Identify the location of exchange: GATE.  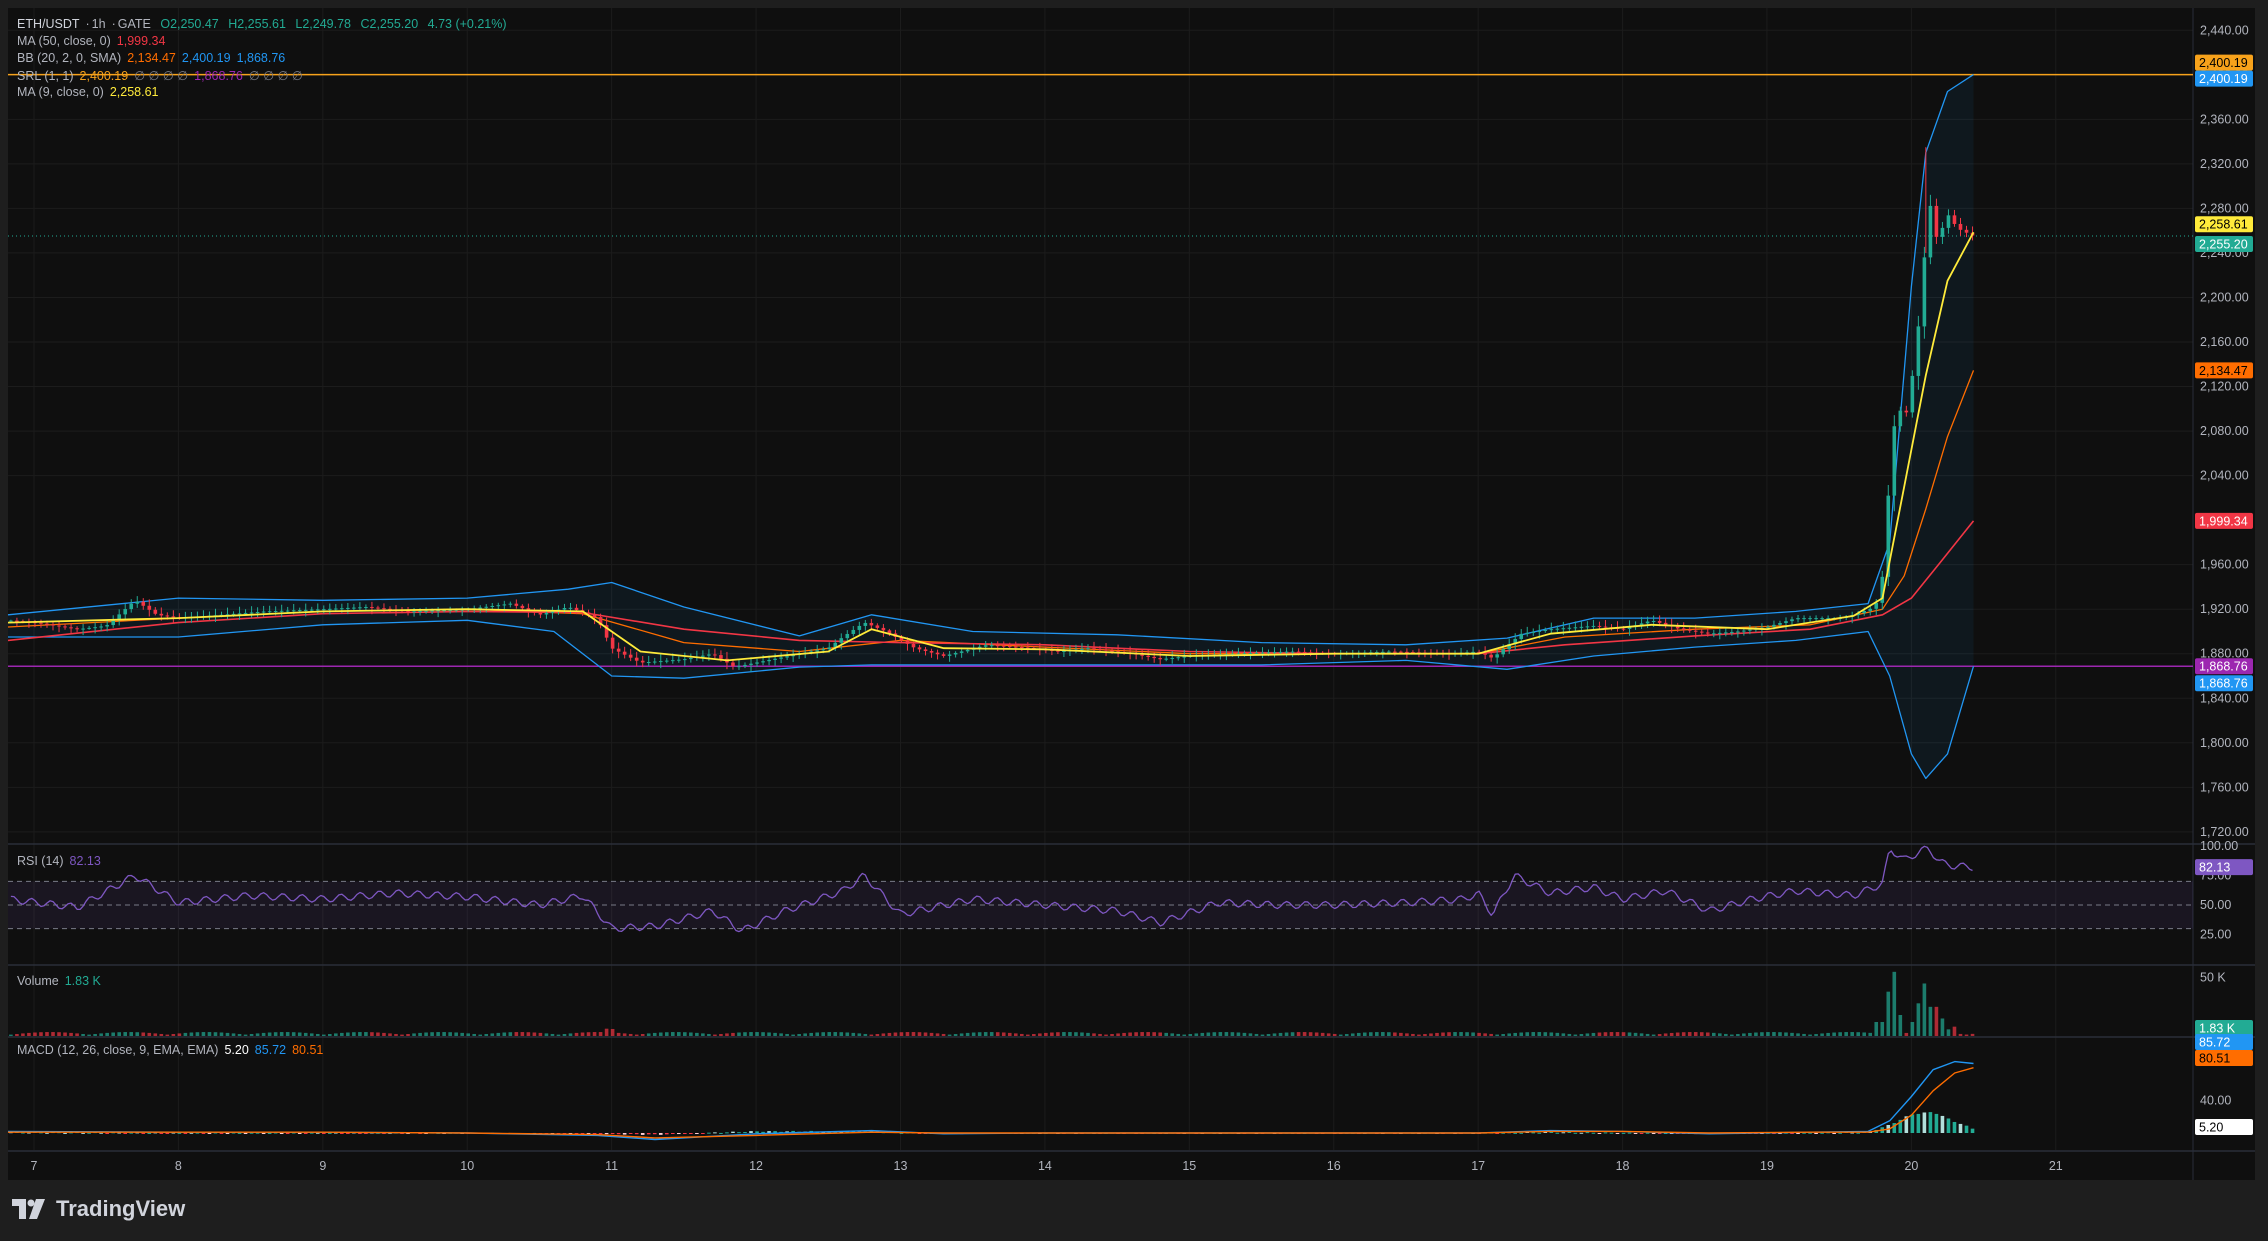
(134, 24).